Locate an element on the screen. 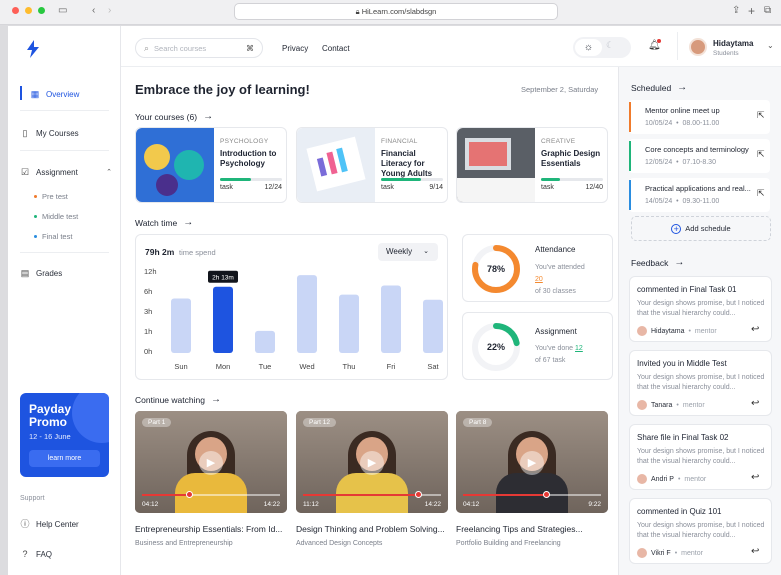 This screenshot has width=781, height=575. feedback-target: Final Task 01 is located at coordinates (713, 289).